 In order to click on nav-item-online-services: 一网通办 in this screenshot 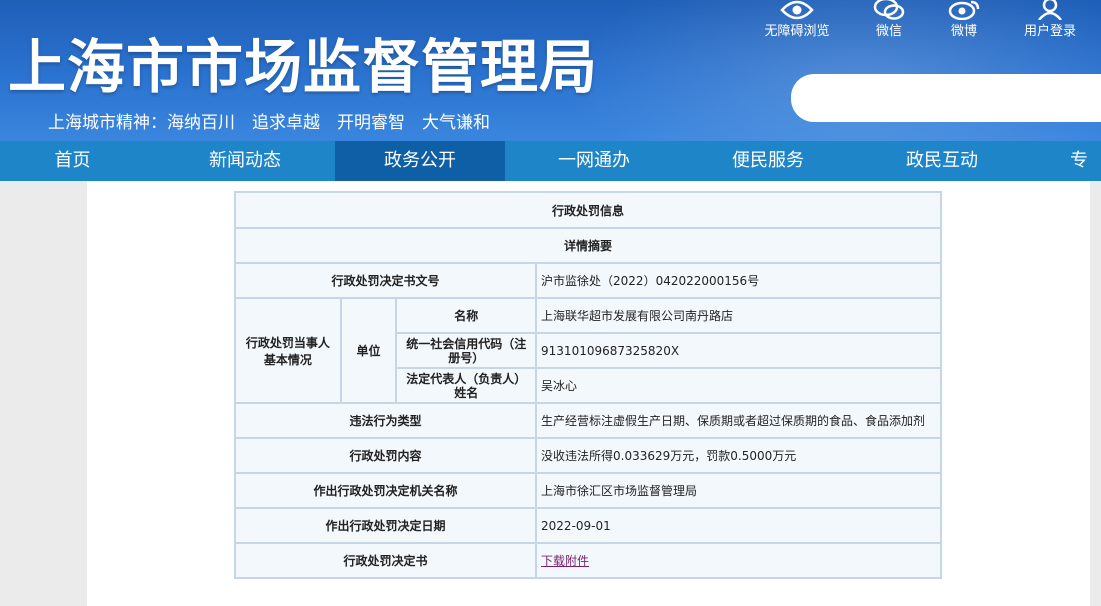, I will do `click(594, 161)`.